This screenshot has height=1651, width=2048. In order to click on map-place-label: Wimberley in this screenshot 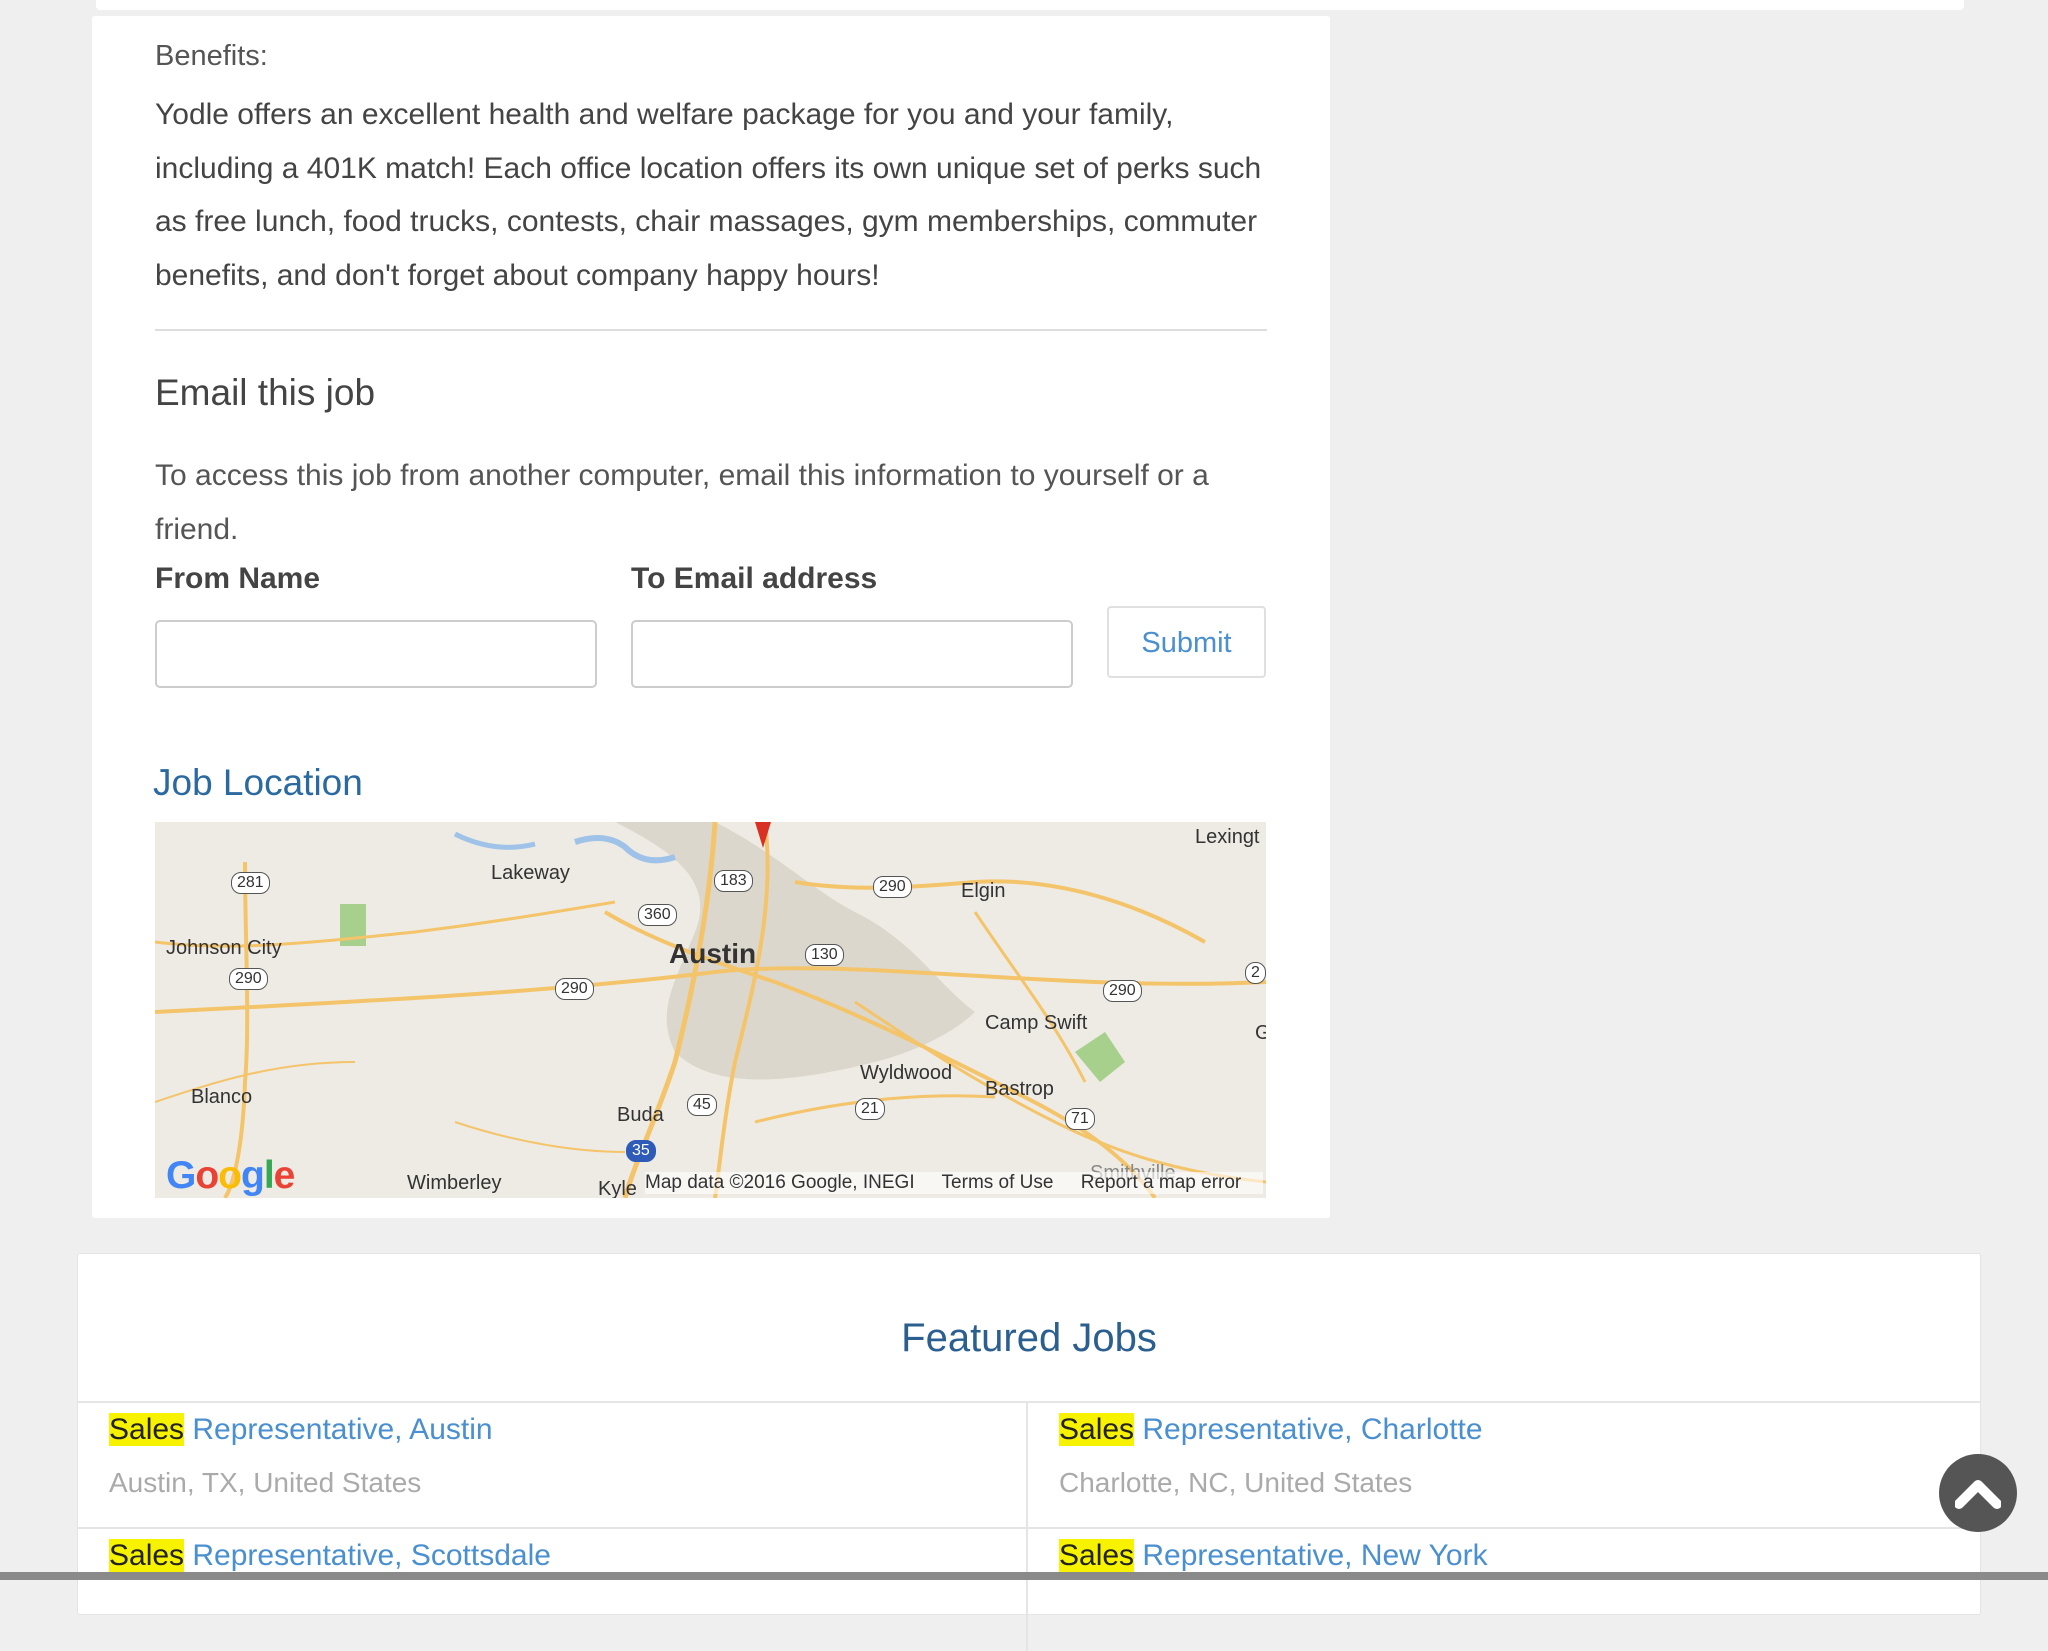, I will do `click(454, 1183)`.